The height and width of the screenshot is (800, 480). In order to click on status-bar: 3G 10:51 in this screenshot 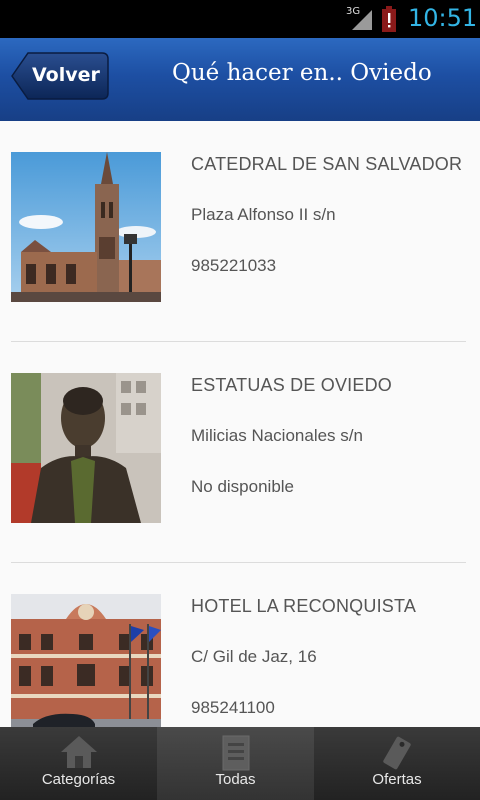, I will do `click(240, 19)`.